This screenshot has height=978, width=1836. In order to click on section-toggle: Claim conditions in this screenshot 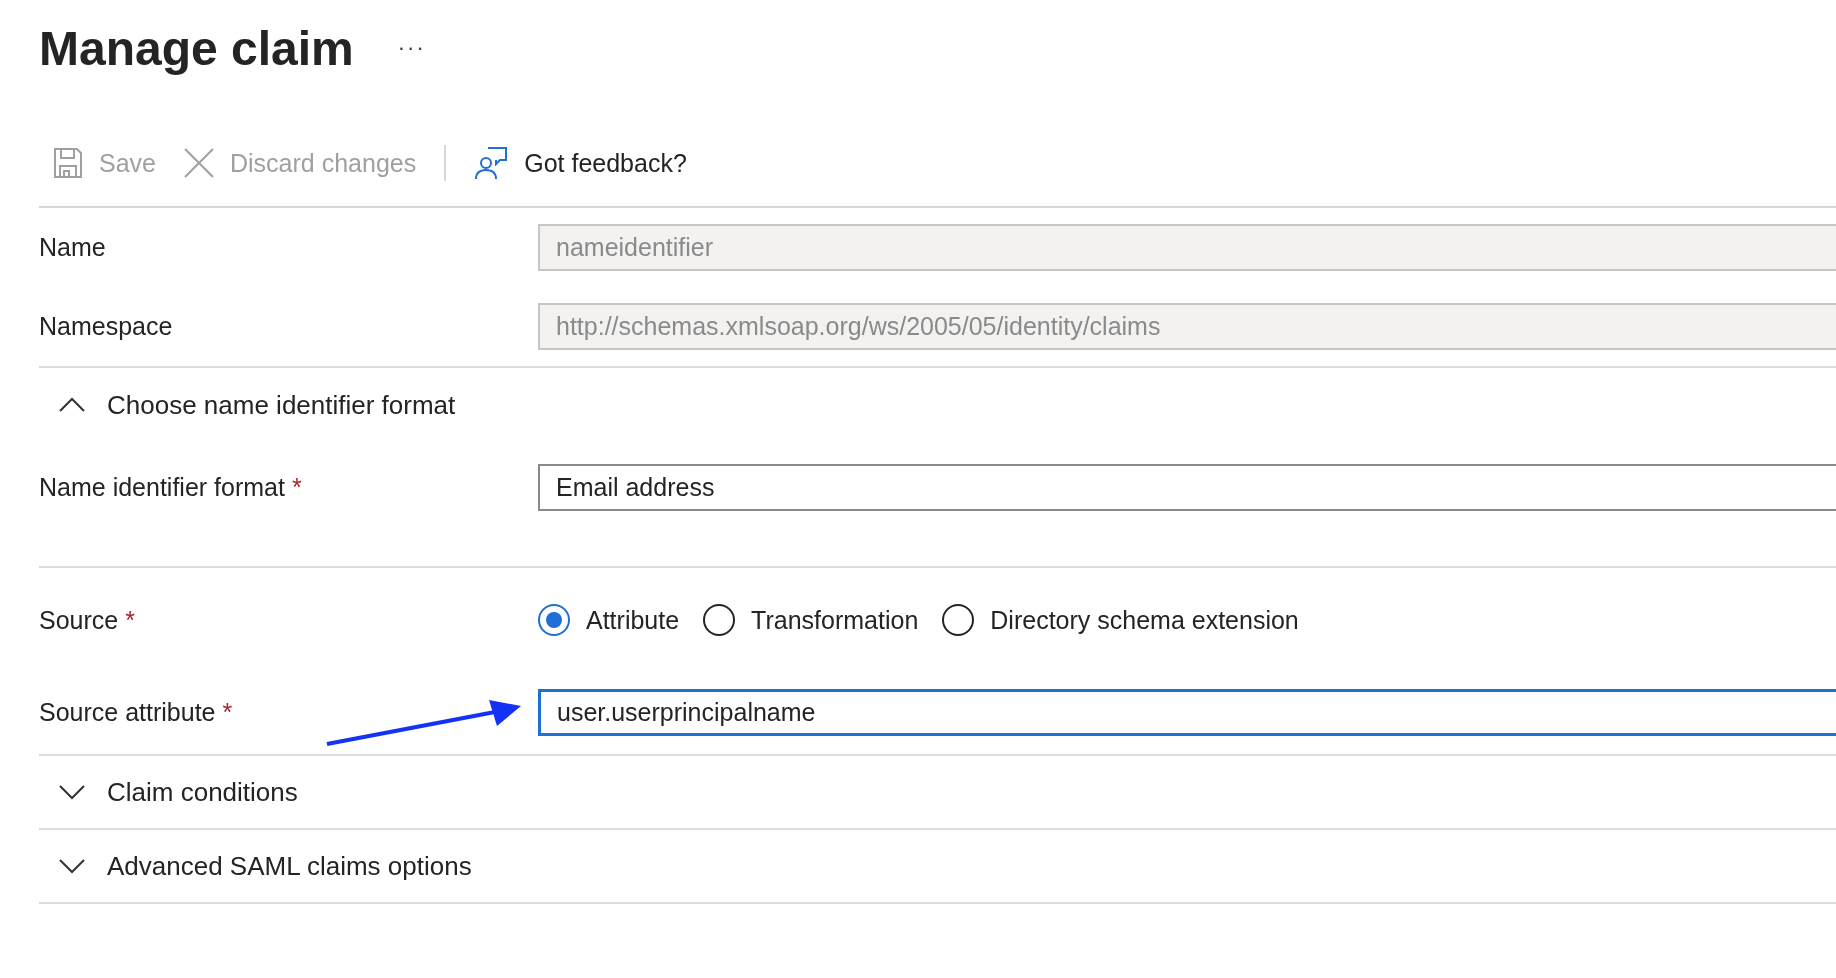, I will do `click(168, 792)`.